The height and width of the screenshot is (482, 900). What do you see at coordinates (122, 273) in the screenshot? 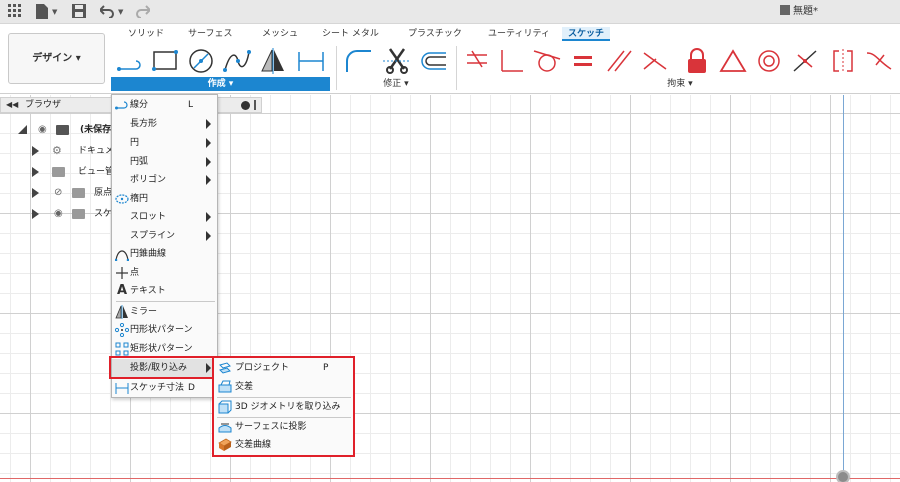
I see `point-icon` at bounding box center [122, 273].